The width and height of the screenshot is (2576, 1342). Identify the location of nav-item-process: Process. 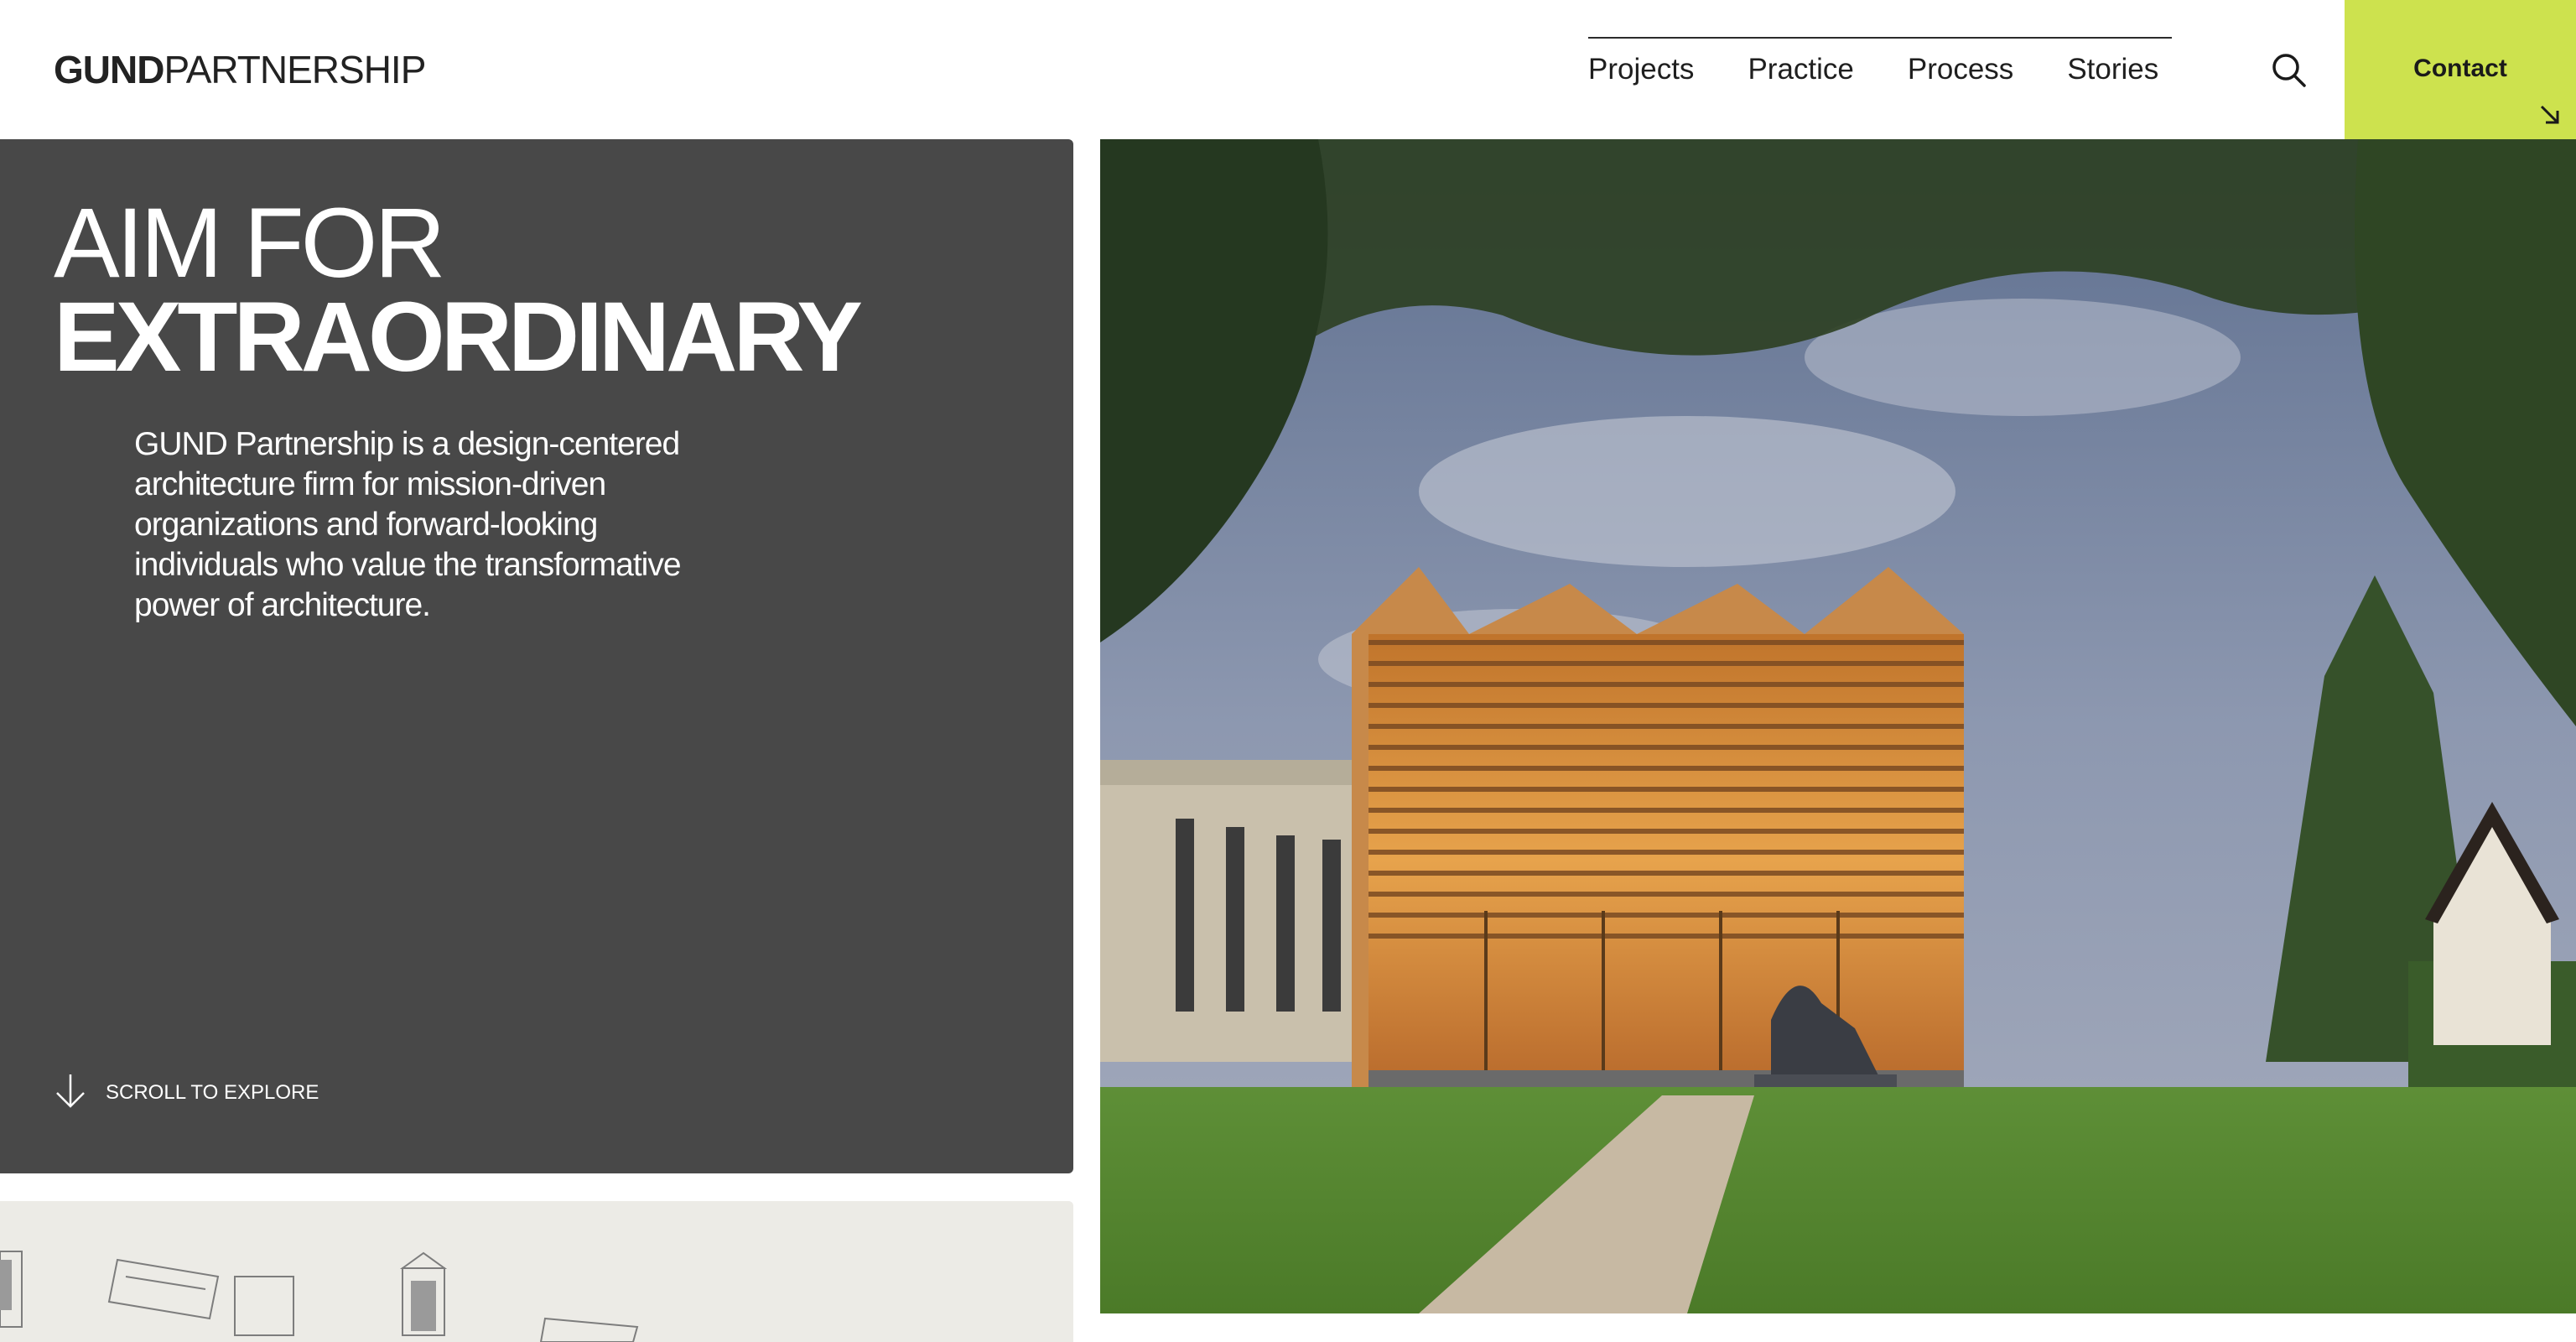
(1960, 70).